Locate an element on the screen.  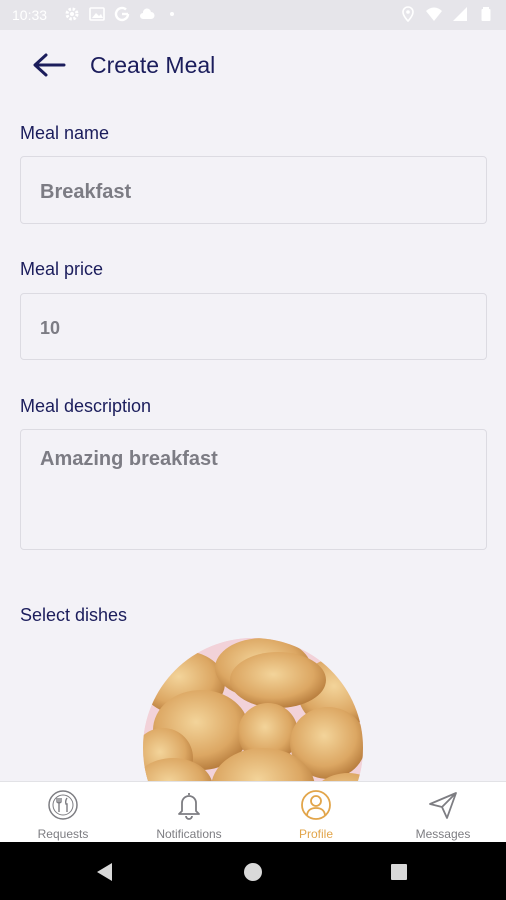
nav-requests: Requests is located at coordinates (63, 812).